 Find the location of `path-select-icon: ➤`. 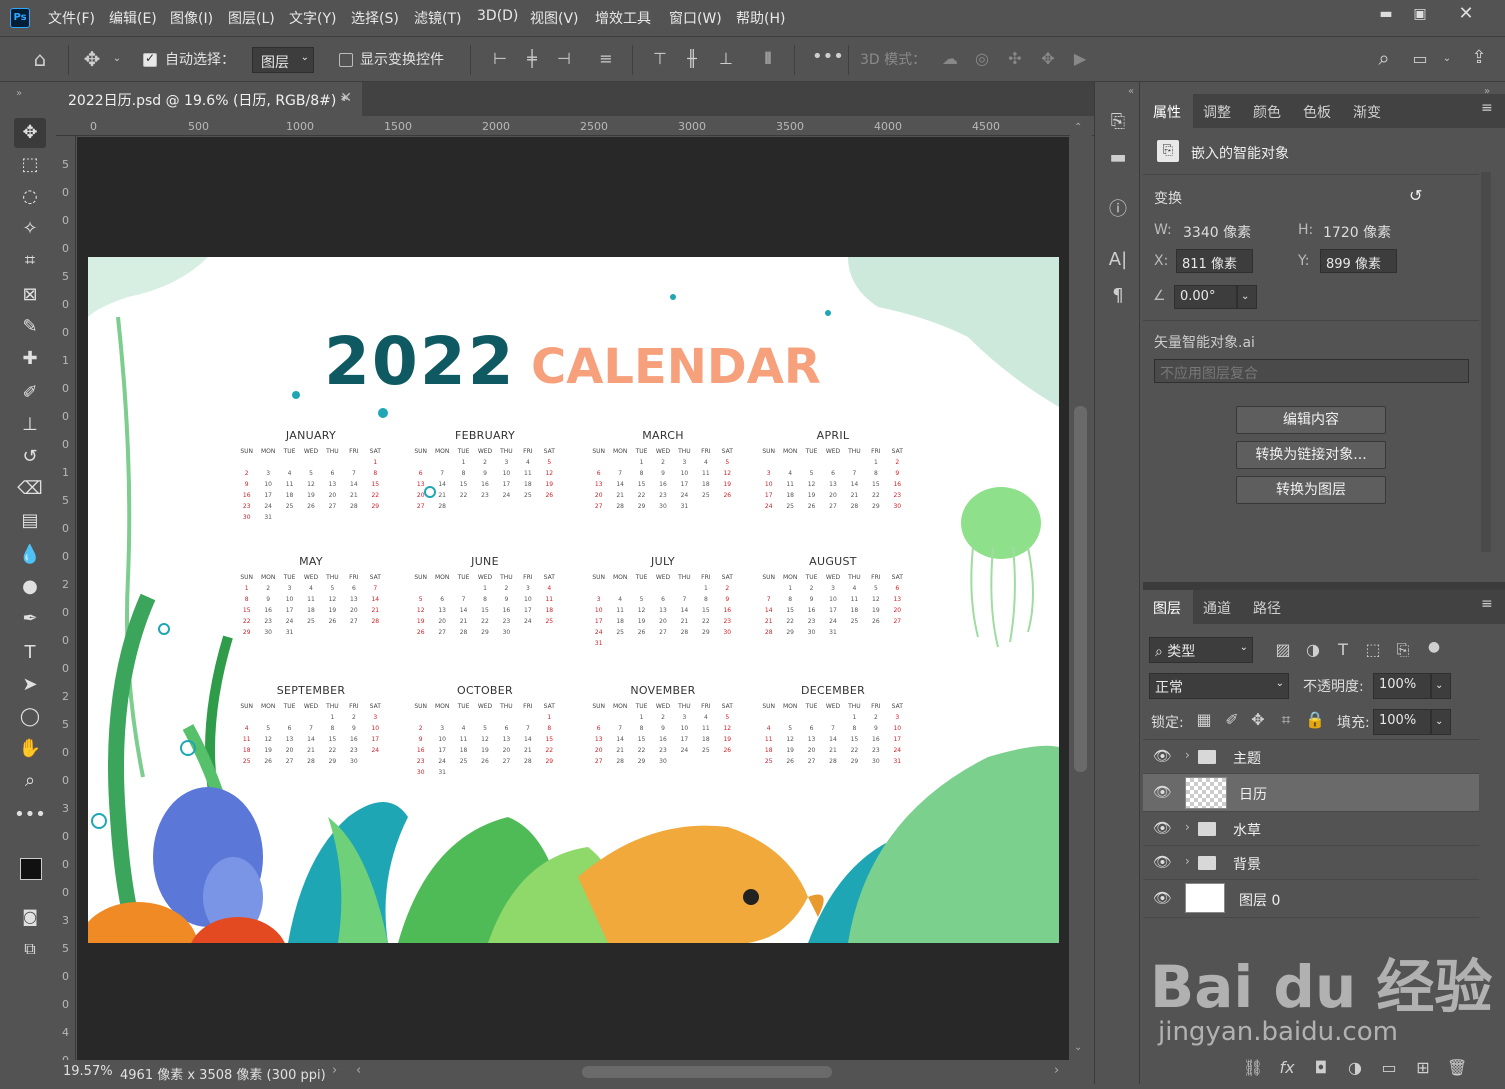

path-select-icon: ➤ is located at coordinates (30, 685).